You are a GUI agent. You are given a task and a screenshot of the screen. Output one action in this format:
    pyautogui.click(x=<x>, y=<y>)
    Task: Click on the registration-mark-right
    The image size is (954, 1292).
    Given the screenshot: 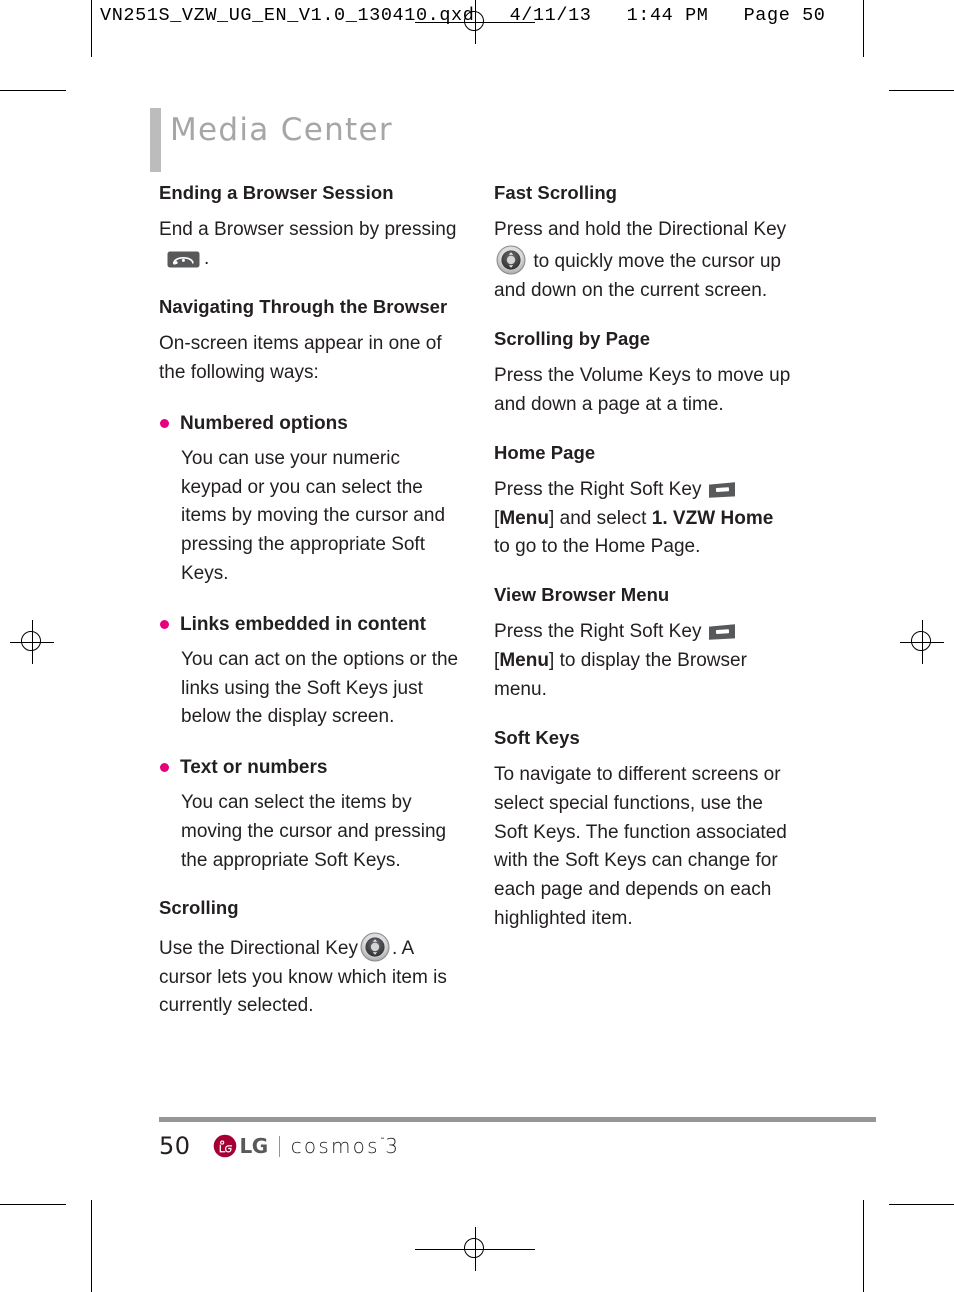 What is the action you would take?
    pyautogui.click(x=922, y=642)
    